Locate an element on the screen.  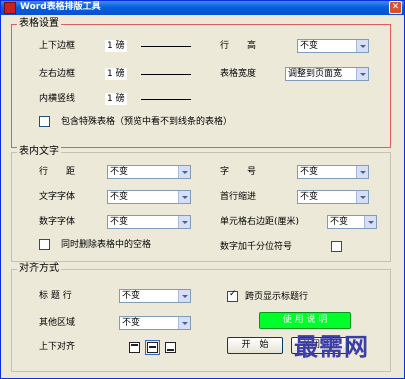
repeat-header-checkbox is located at coordinates (232, 295).